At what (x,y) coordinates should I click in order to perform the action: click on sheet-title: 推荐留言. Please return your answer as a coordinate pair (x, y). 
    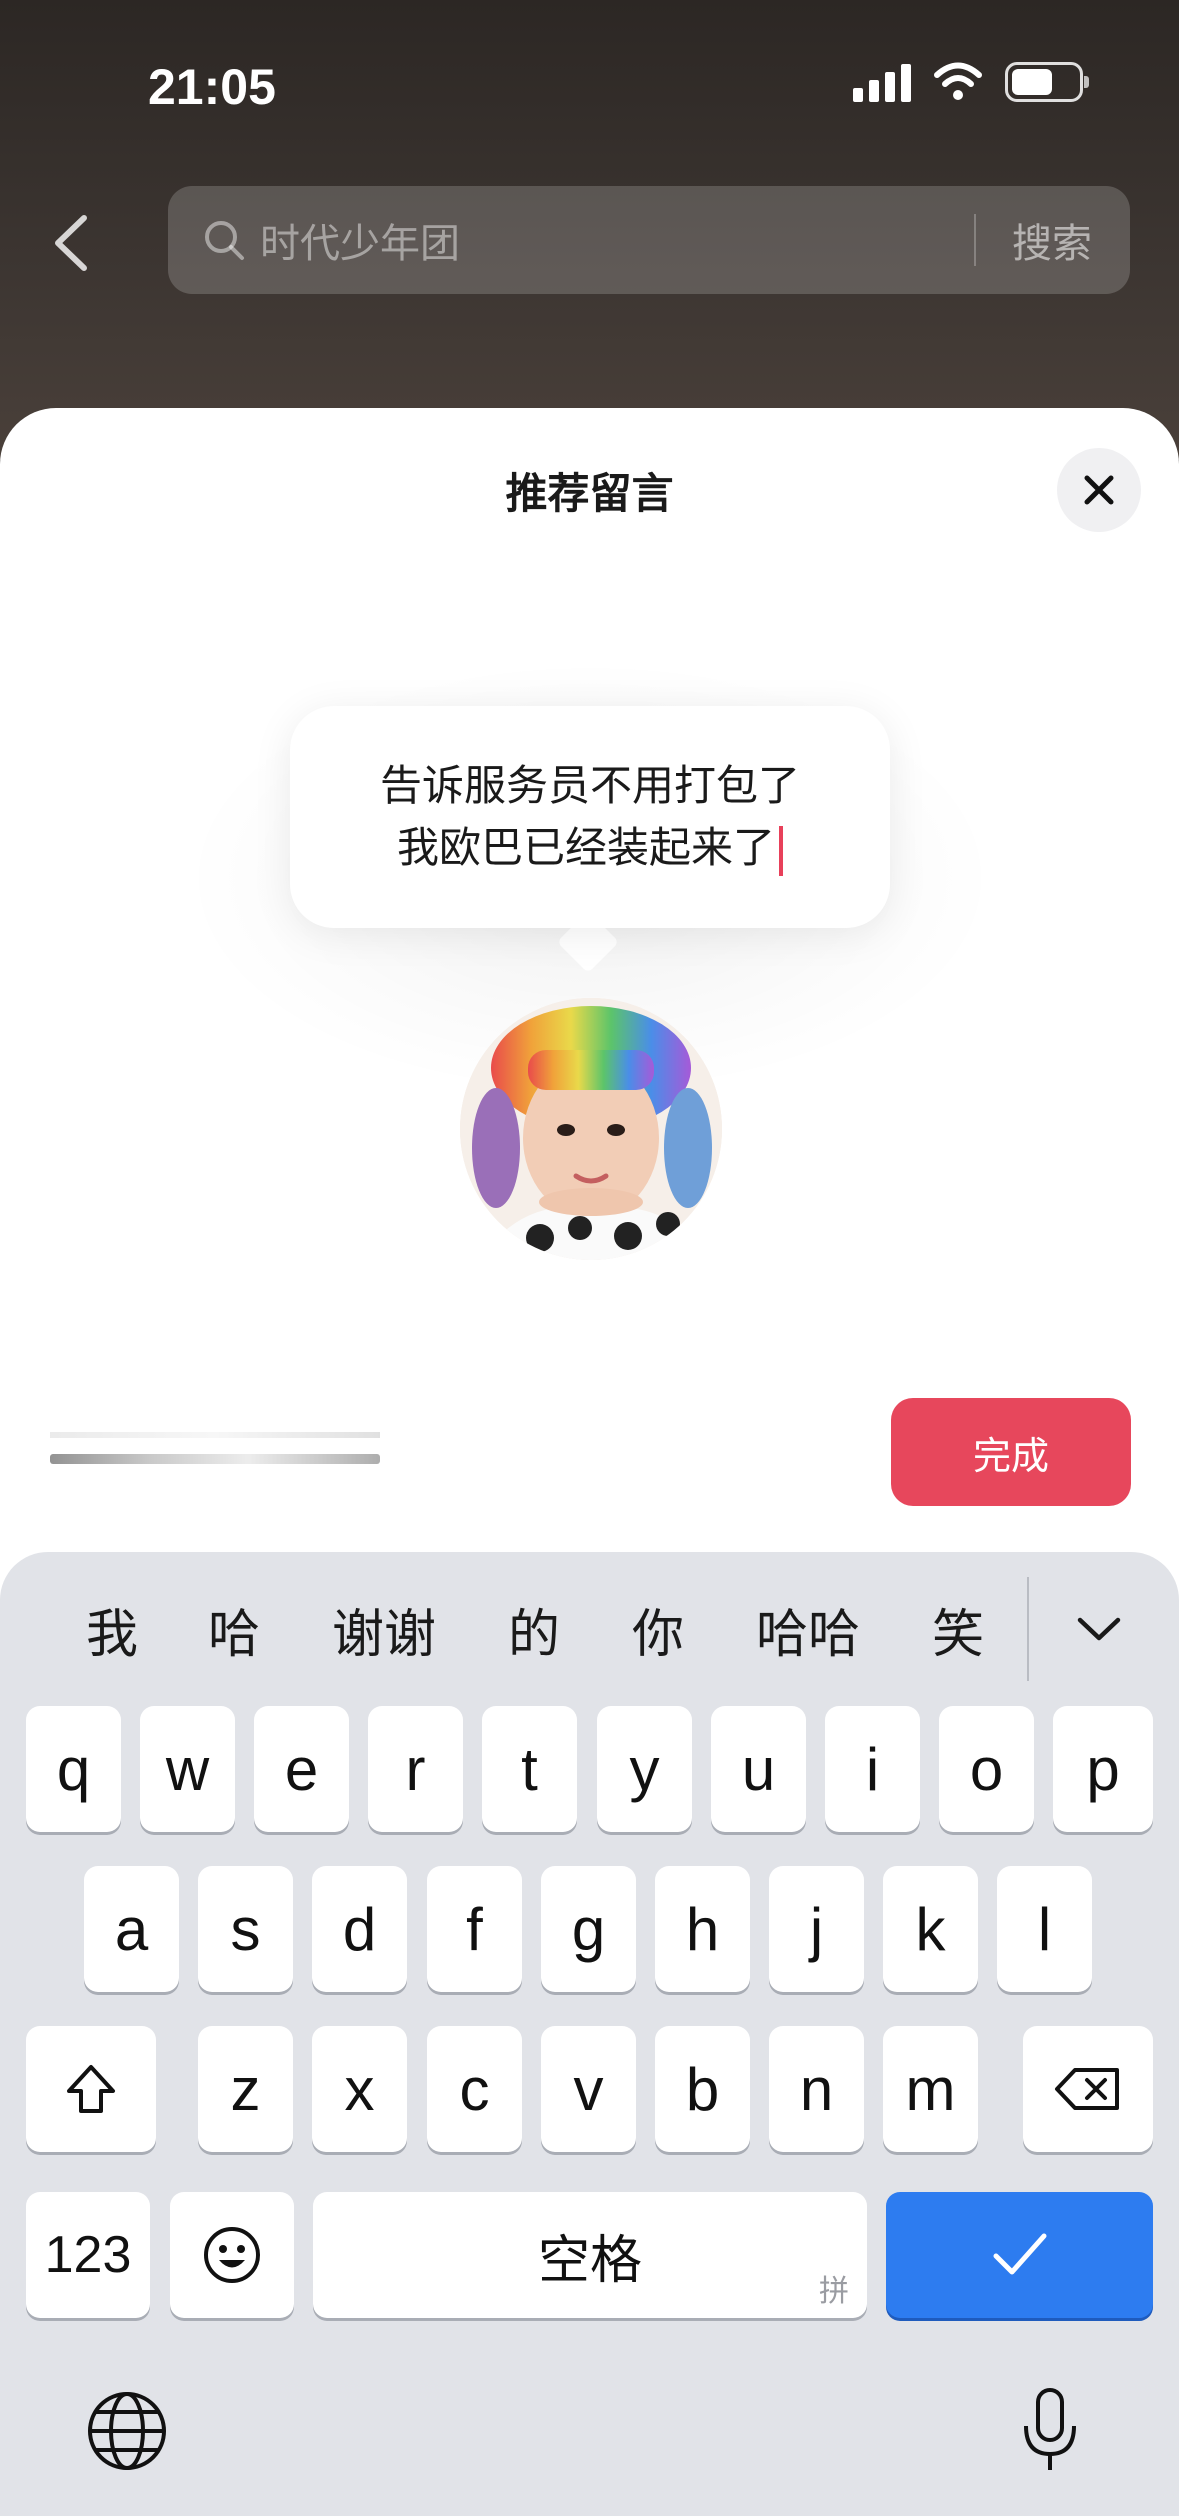
    Looking at the image, I should click on (589, 493).